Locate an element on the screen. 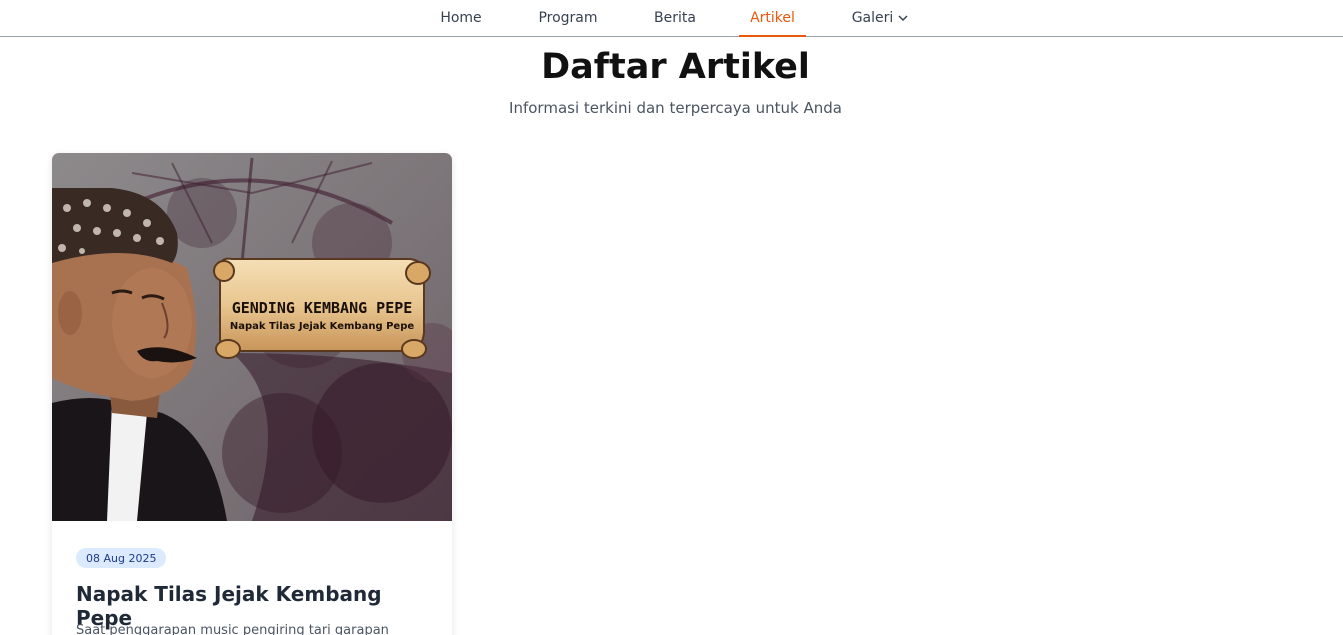 This screenshot has height=635, width=1343. top-navigation: Home Program Berita Artikel Galeri is located at coordinates (671, 18).